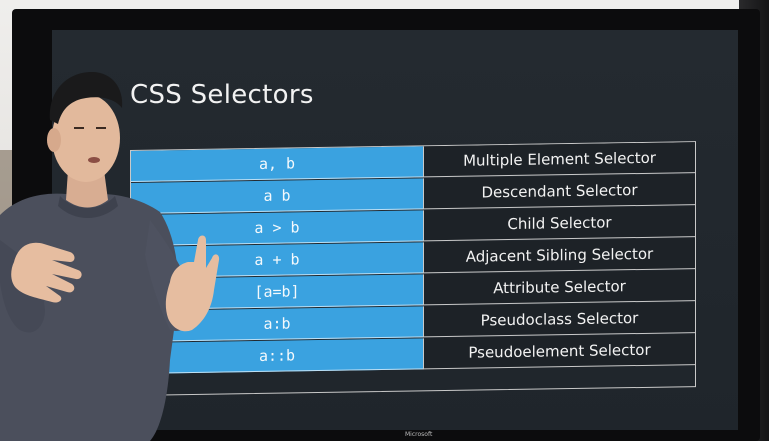  What do you see at coordinates (277, 164) in the screenshot?
I see `selector-code: a, b` at bounding box center [277, 164].